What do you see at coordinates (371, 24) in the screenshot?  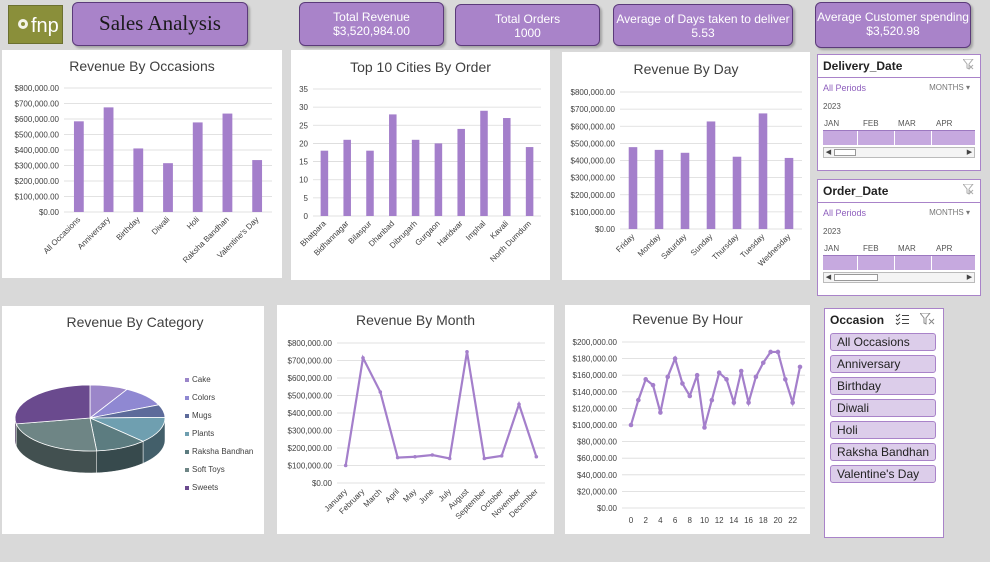 I see `kpi-total-revenue: Total Revenue $3,520,984.00` at bounding box center [371, 24].